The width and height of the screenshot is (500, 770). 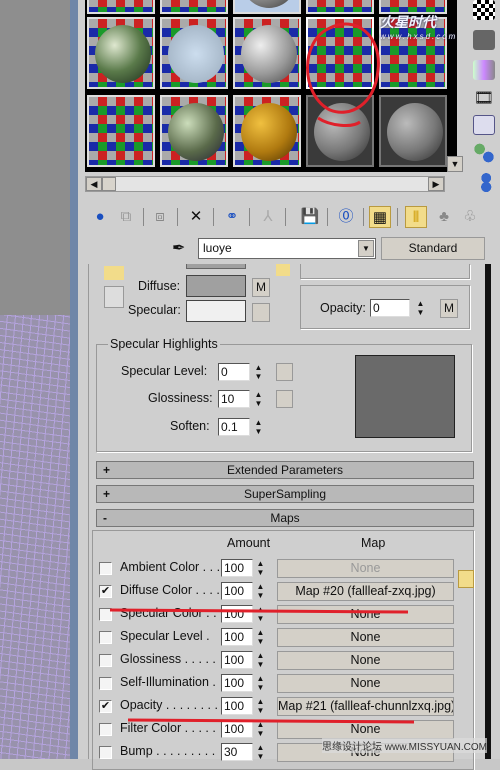 What do you see at coordinates (237, 752) in the screenshot?
I see `map-amount-spinner: 30` at bounding box center [237, 752].